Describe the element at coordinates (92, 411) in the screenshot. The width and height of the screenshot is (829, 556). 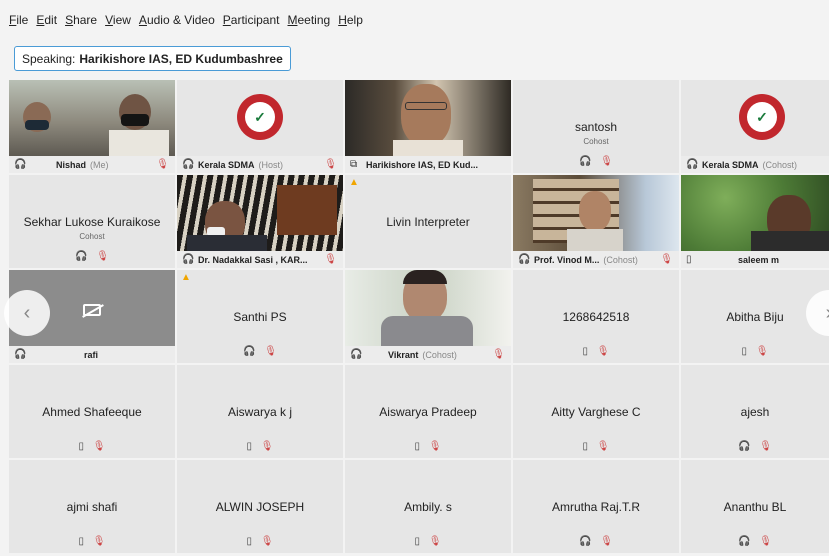
I see `participant-tile-ahmed: Ahmed Shafeeque ▯ 🎙` at that location.